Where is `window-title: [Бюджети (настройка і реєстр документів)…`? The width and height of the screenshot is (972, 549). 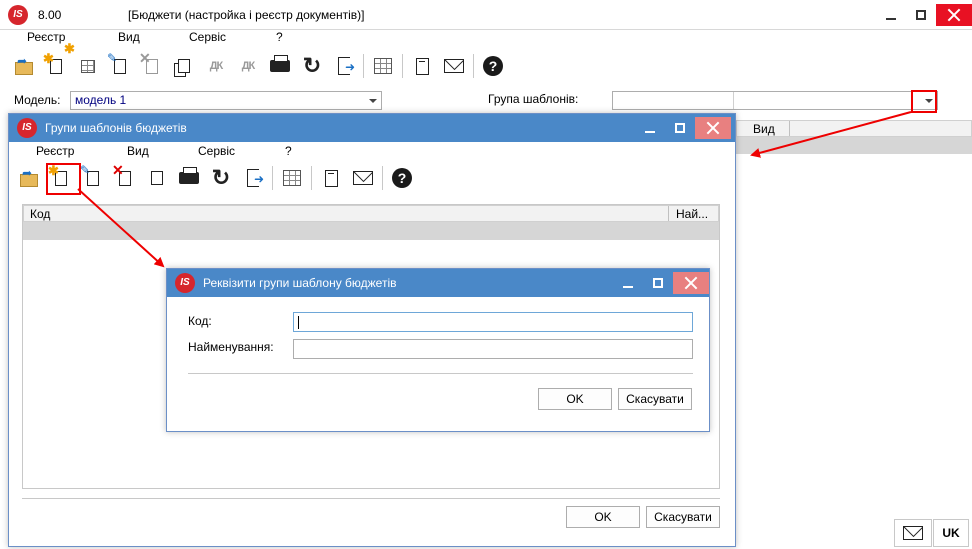
window-title: [Бюджети (настройка і реєстр документів)… is located at coordinates (246, 15).